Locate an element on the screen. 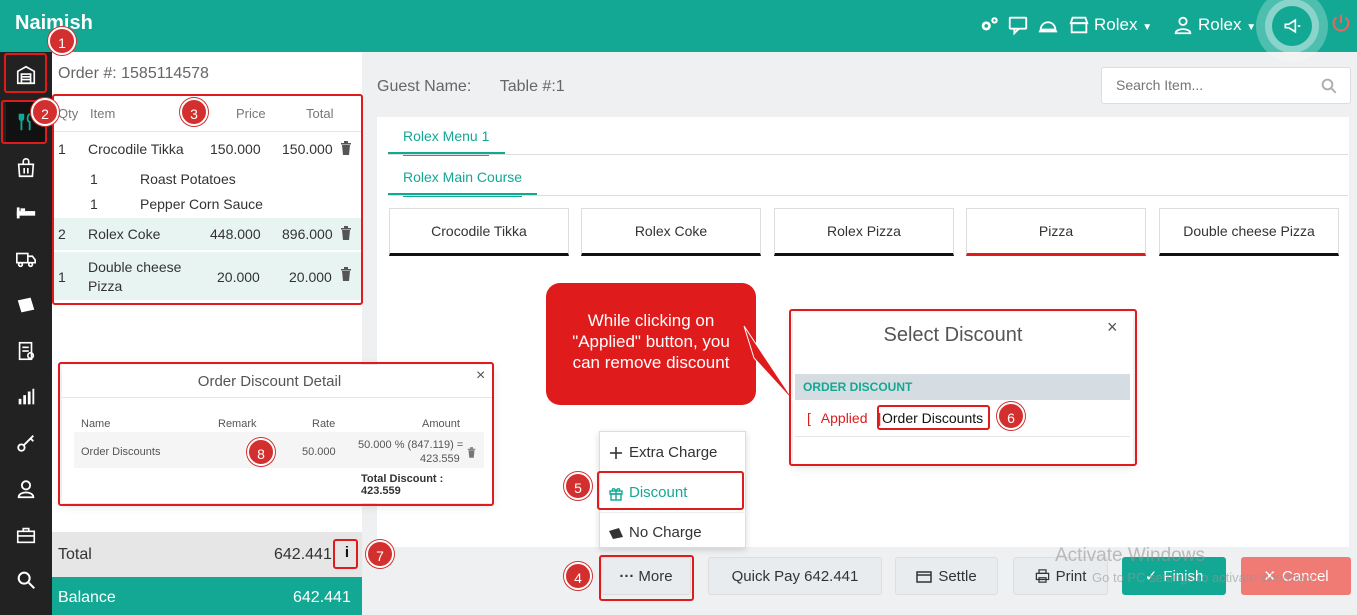 The image size is (1357, 615). menu-item-card: Pizza is located at coordinates (1056, 232).